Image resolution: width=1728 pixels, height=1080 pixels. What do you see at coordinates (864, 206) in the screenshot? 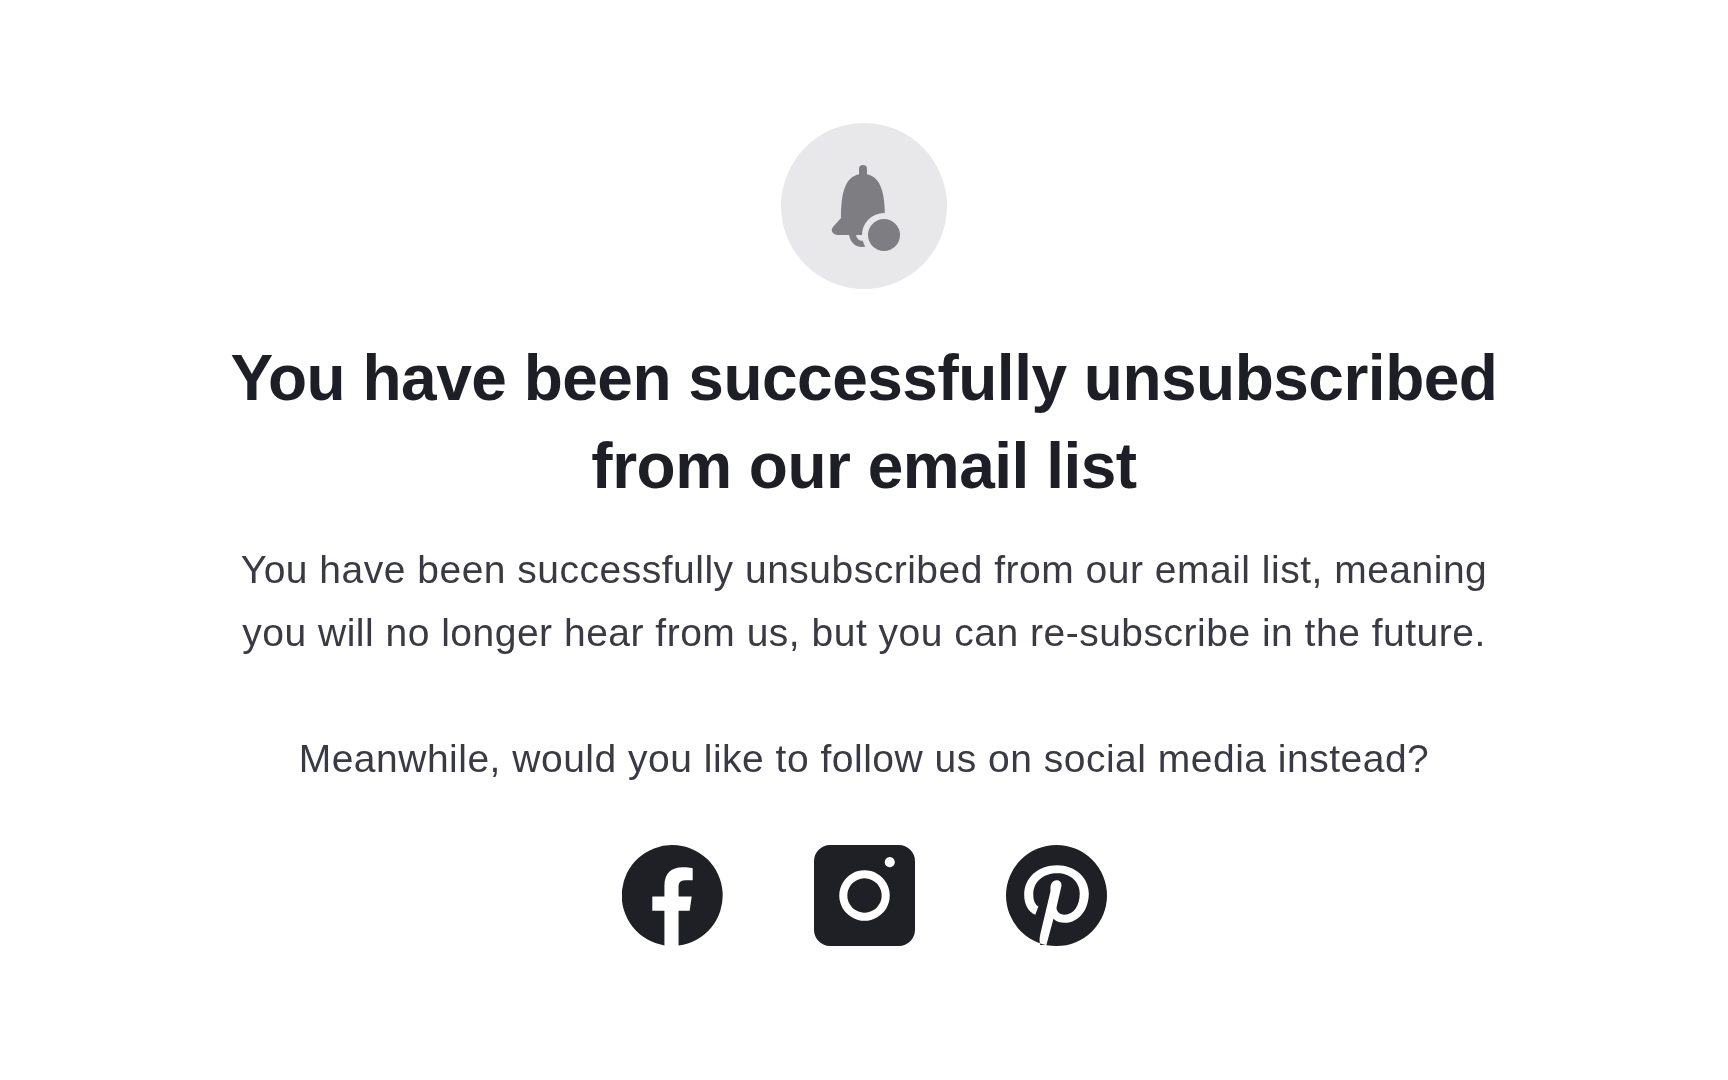
I see `bell-icon` at bounding box center [864, 206].